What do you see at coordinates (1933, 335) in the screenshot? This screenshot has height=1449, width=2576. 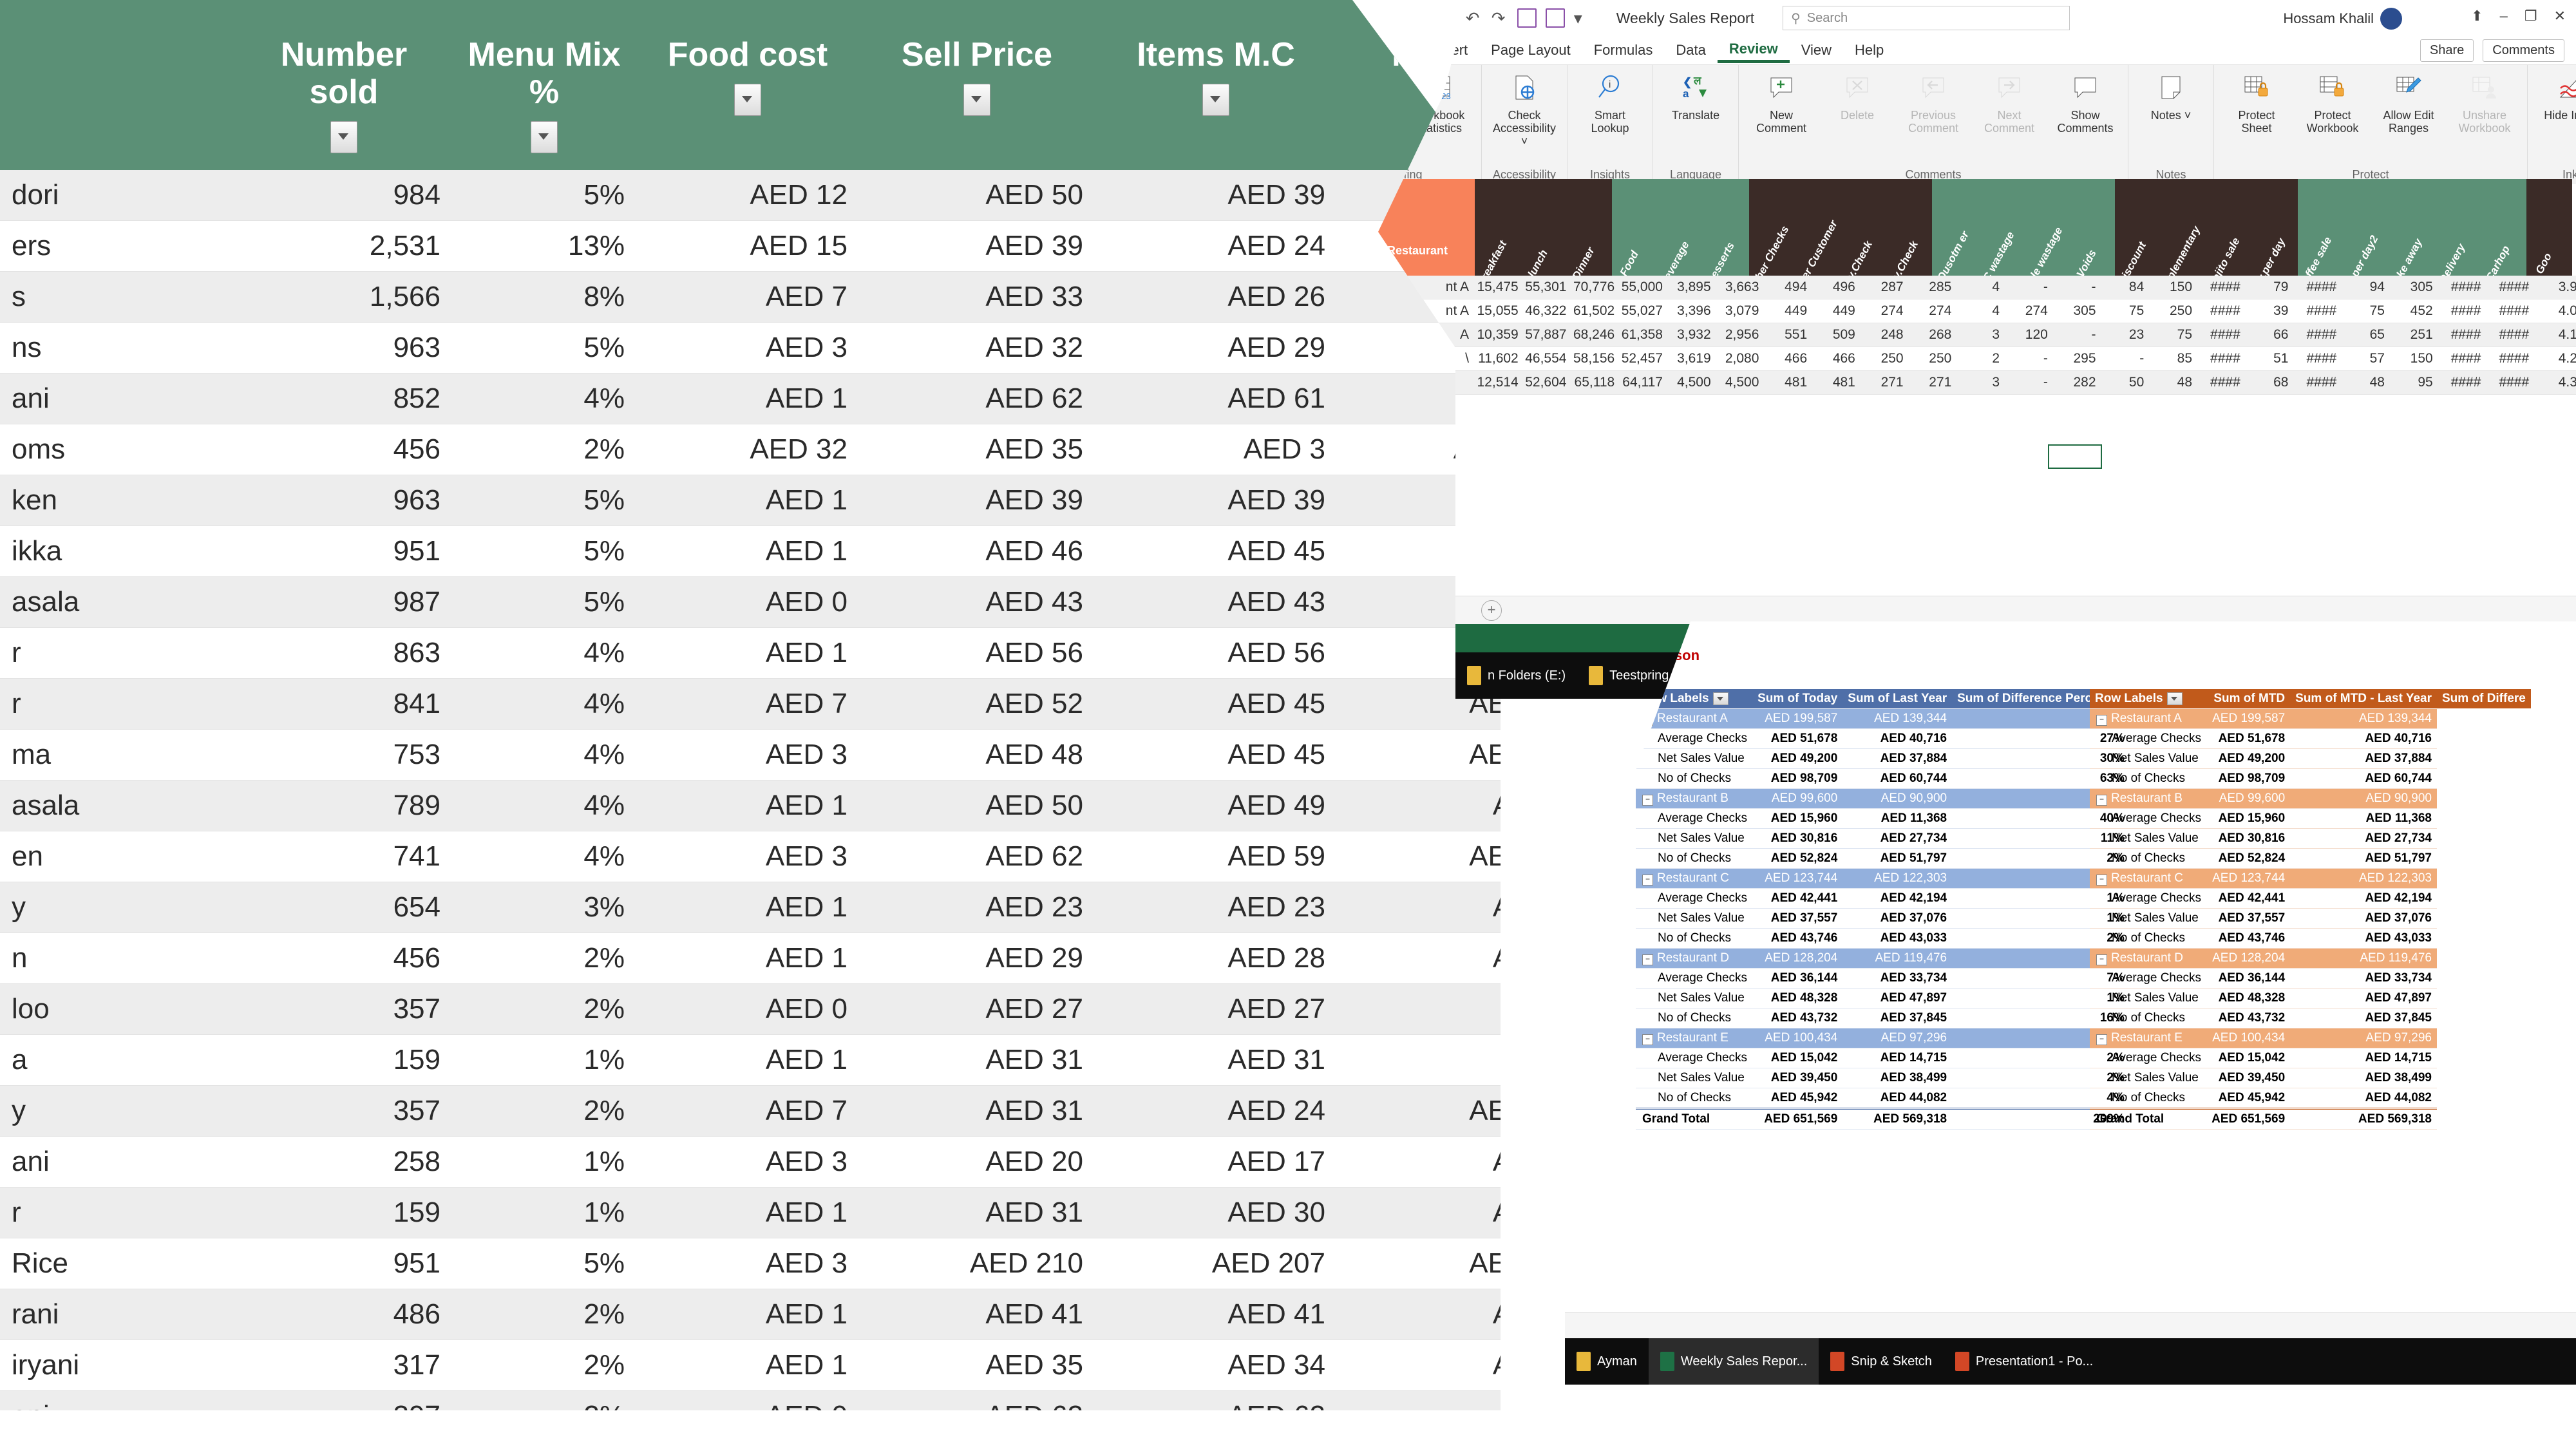 I see `data-cell-9: 268` at bounding box center [1933, 335].